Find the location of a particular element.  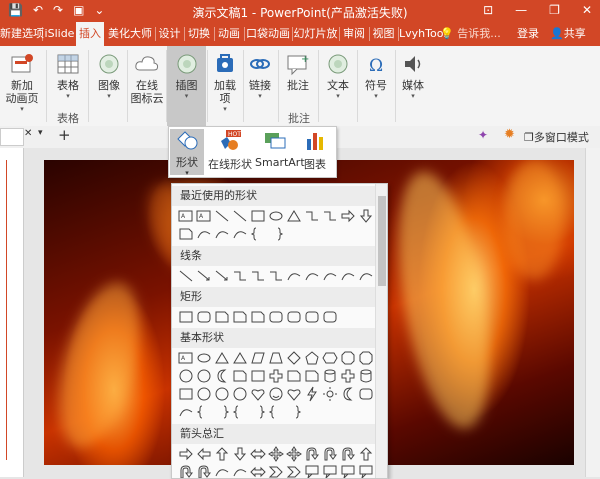

minimize-icon: — is located at coordinates (521, 10).